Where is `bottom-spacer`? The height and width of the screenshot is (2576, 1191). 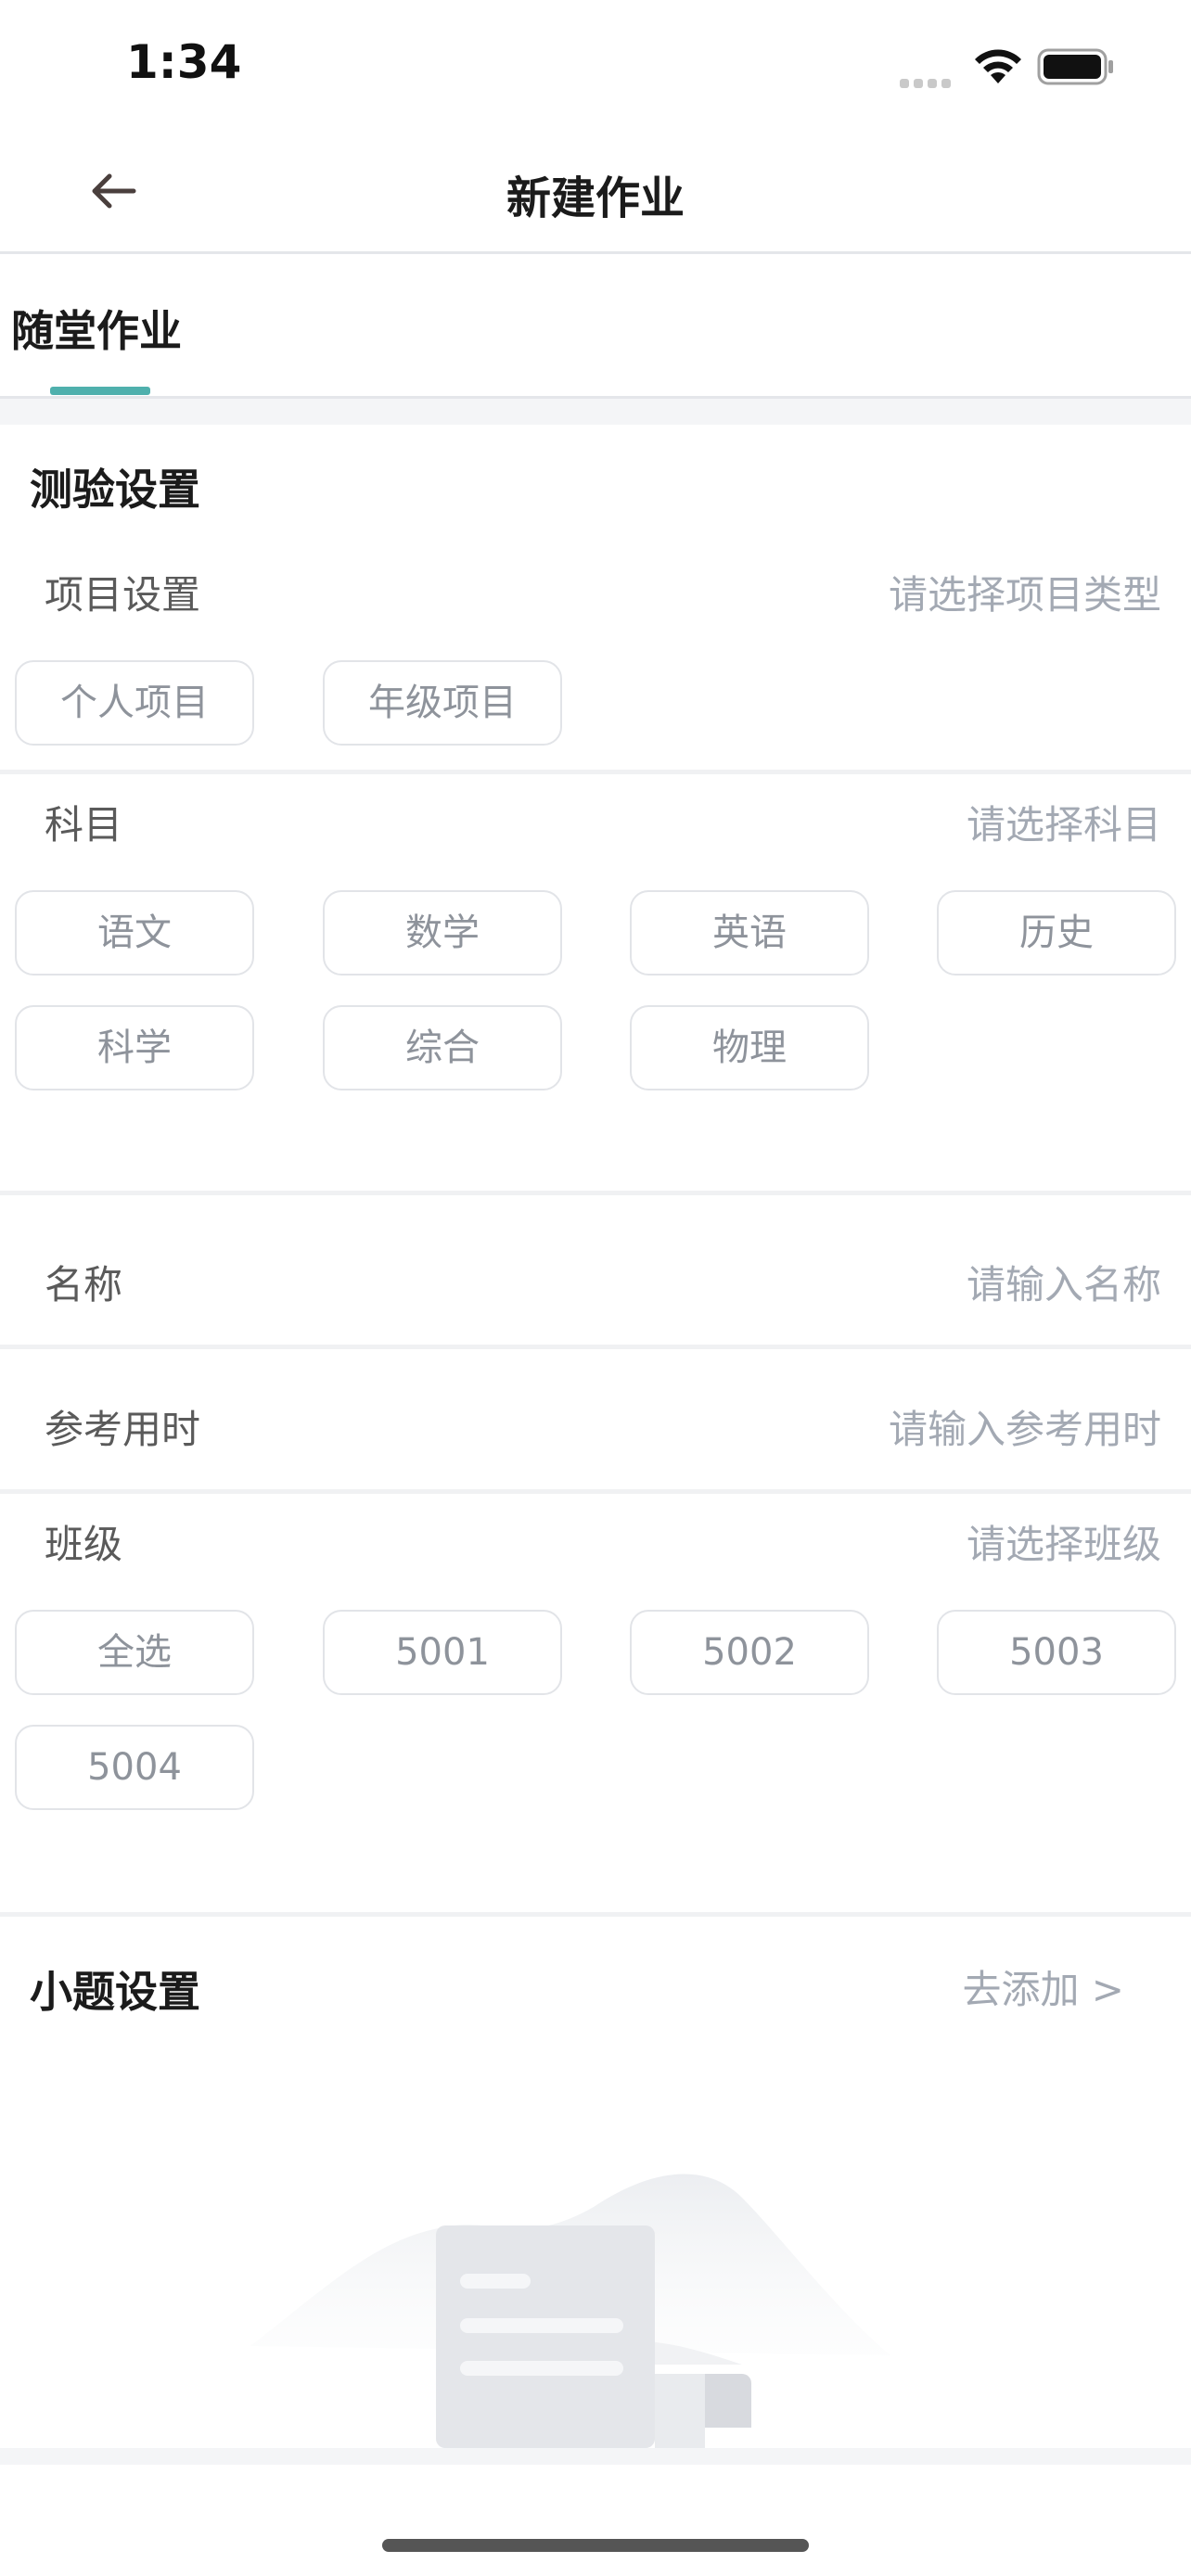
bottom-spacer is located at coordinates (595, 2457).